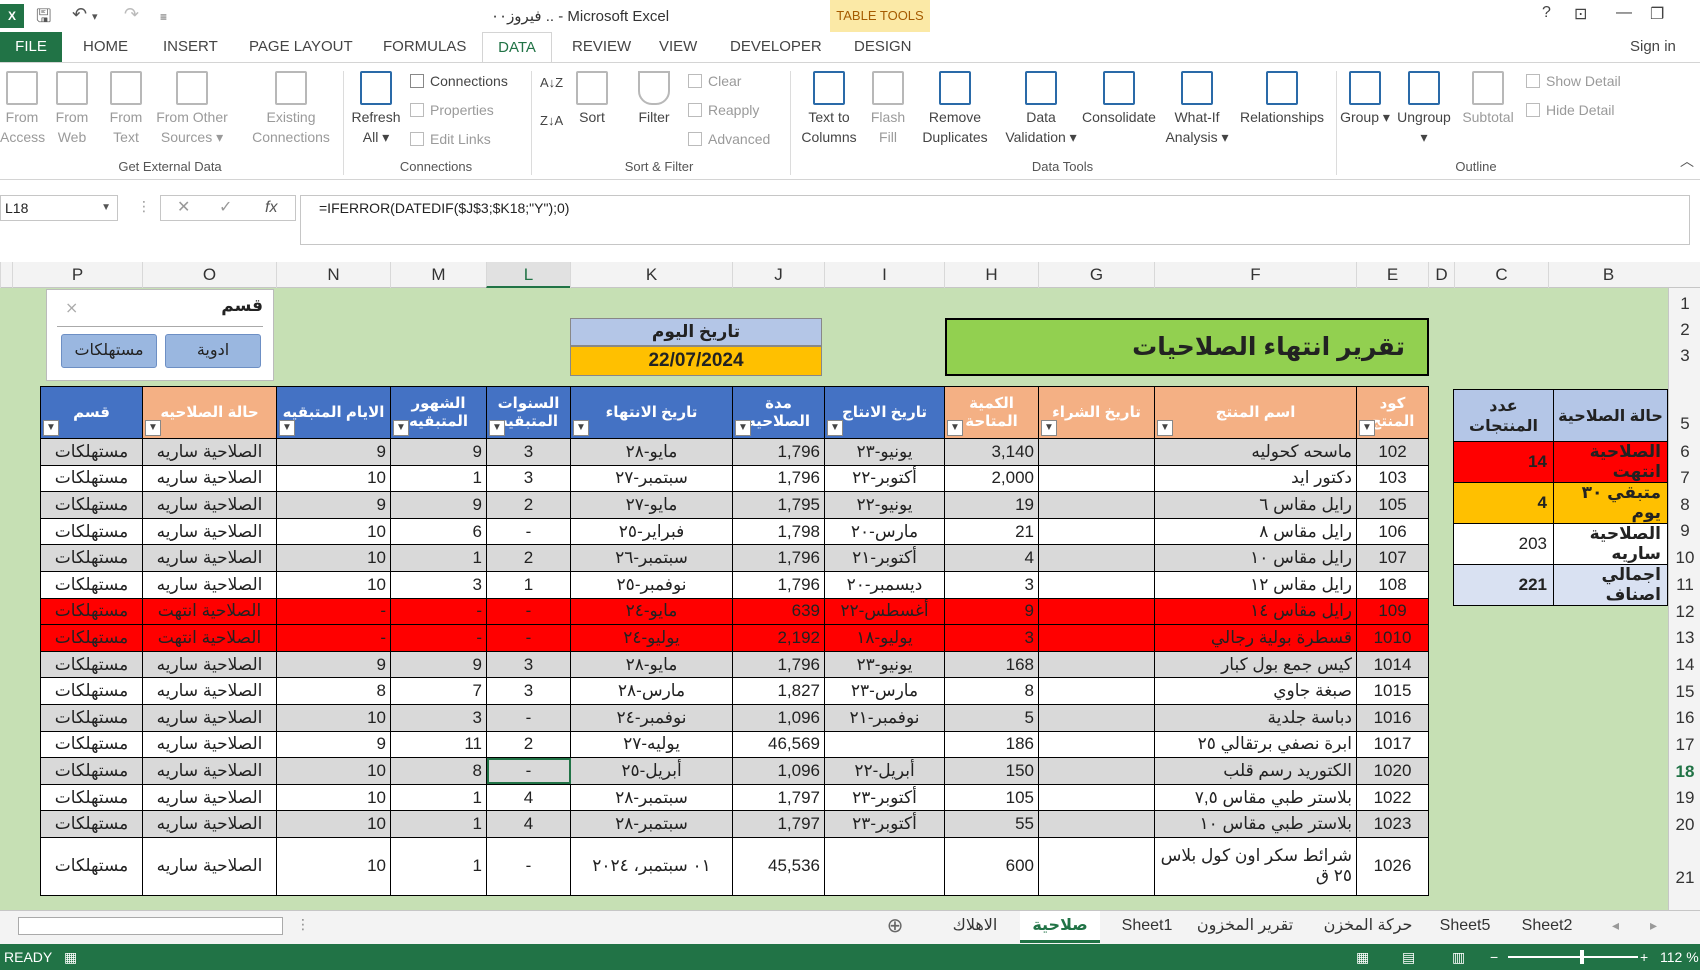 This screenshot has width=1700, height=970. What do you see at coordinates (778, 717) in the screenshot?
I see `cell-validity-period: 1,096` at bounding box center [778, 717].